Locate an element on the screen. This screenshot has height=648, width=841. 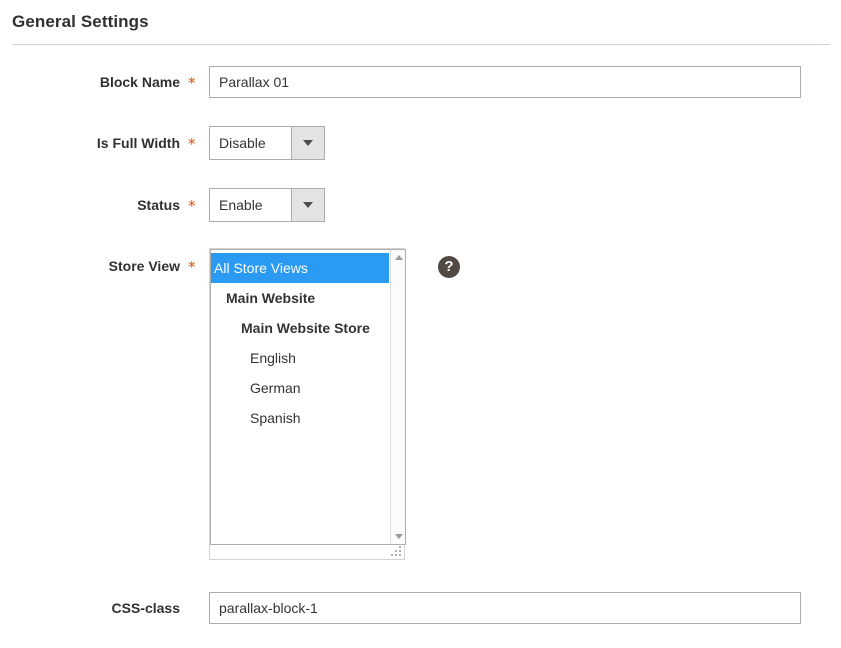
store-view-option-english: English is located at coordinates (300, 358).